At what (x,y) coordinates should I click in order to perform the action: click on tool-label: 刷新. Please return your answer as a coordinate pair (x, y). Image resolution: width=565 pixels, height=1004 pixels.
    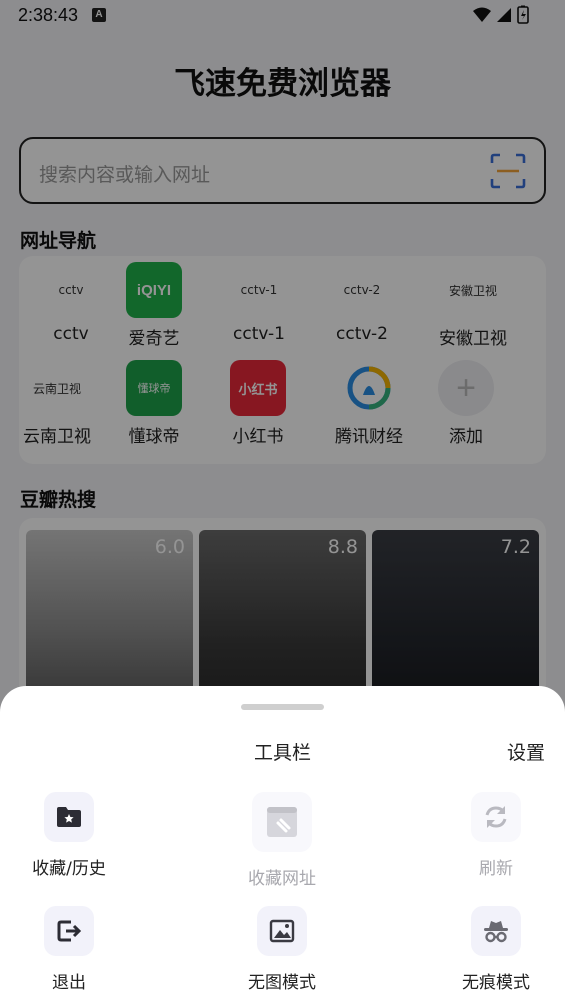
    Looking at the image, I should click on (496, 869).